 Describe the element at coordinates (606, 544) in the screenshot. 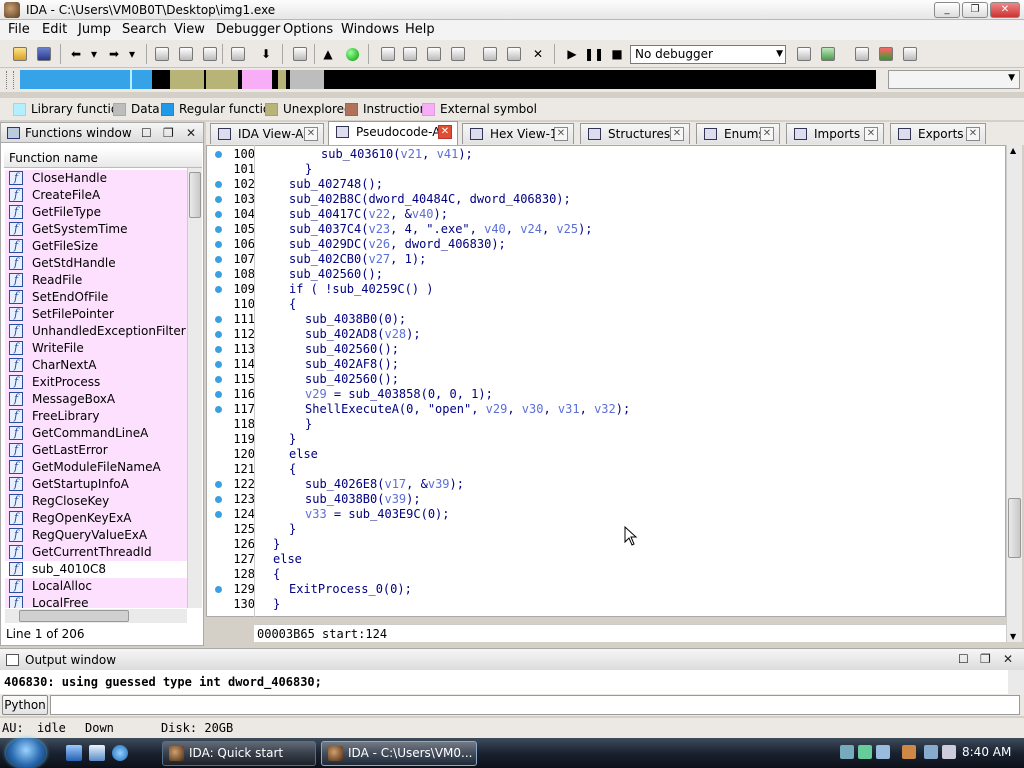

I see `code-line: 126}` at that location.